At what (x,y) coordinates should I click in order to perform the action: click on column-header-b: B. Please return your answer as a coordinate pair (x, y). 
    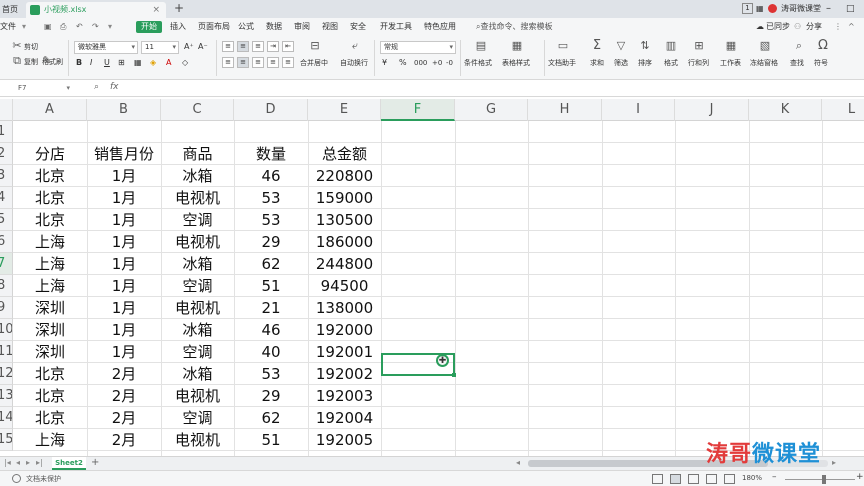
    Looking at the image, I should click on (124, 110).